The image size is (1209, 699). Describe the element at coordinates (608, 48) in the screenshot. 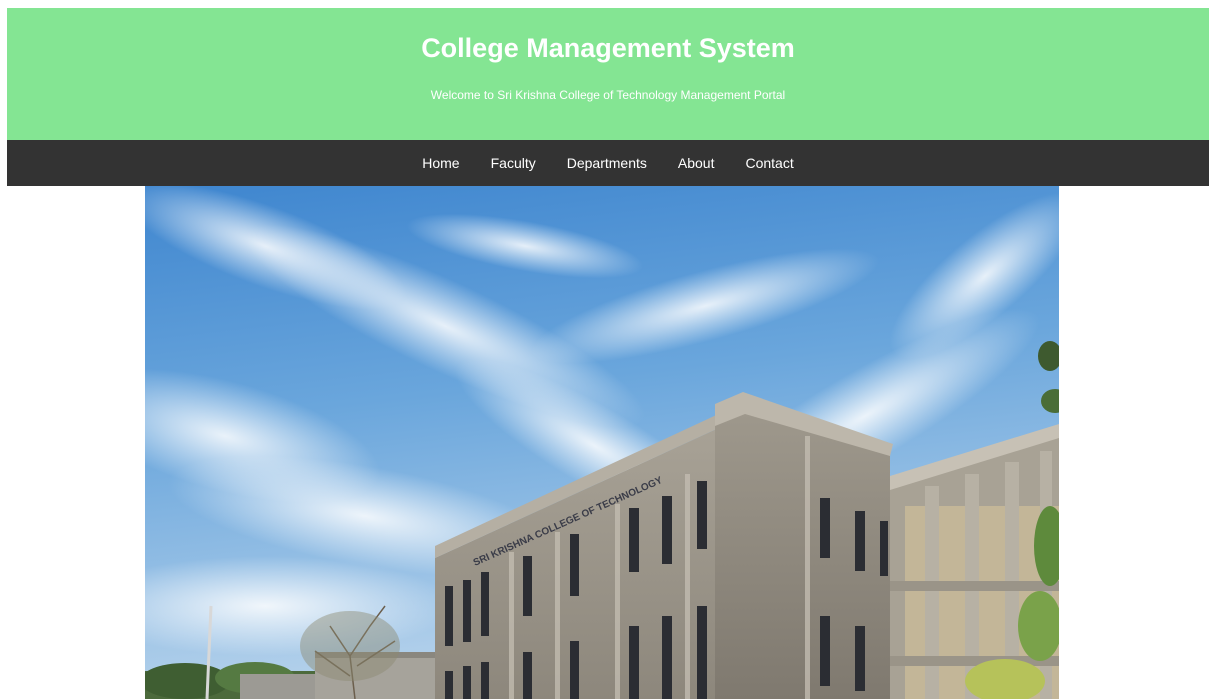

I see `site-title: College Management System` at that location.